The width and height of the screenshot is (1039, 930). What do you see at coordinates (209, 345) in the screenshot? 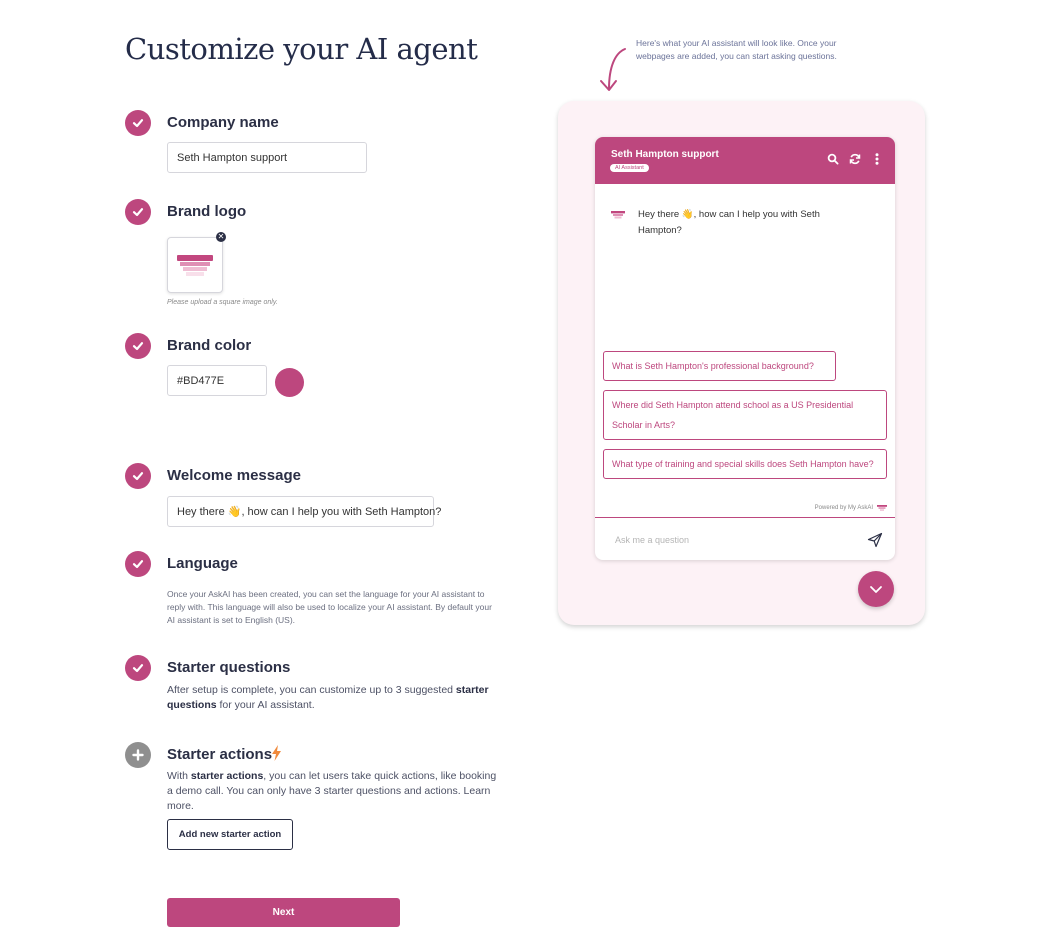
I see `step-title: Brand color` at bounding box center [209, 345].